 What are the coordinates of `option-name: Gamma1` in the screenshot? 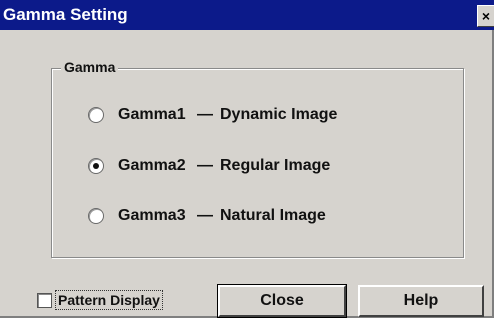 It's located at (152, 114).